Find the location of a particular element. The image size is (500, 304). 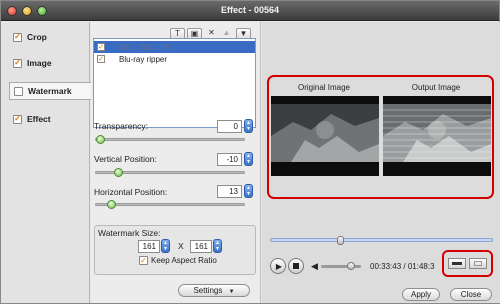

sidebar-item-image: ✓ Image is located at coordinates (46, 63).